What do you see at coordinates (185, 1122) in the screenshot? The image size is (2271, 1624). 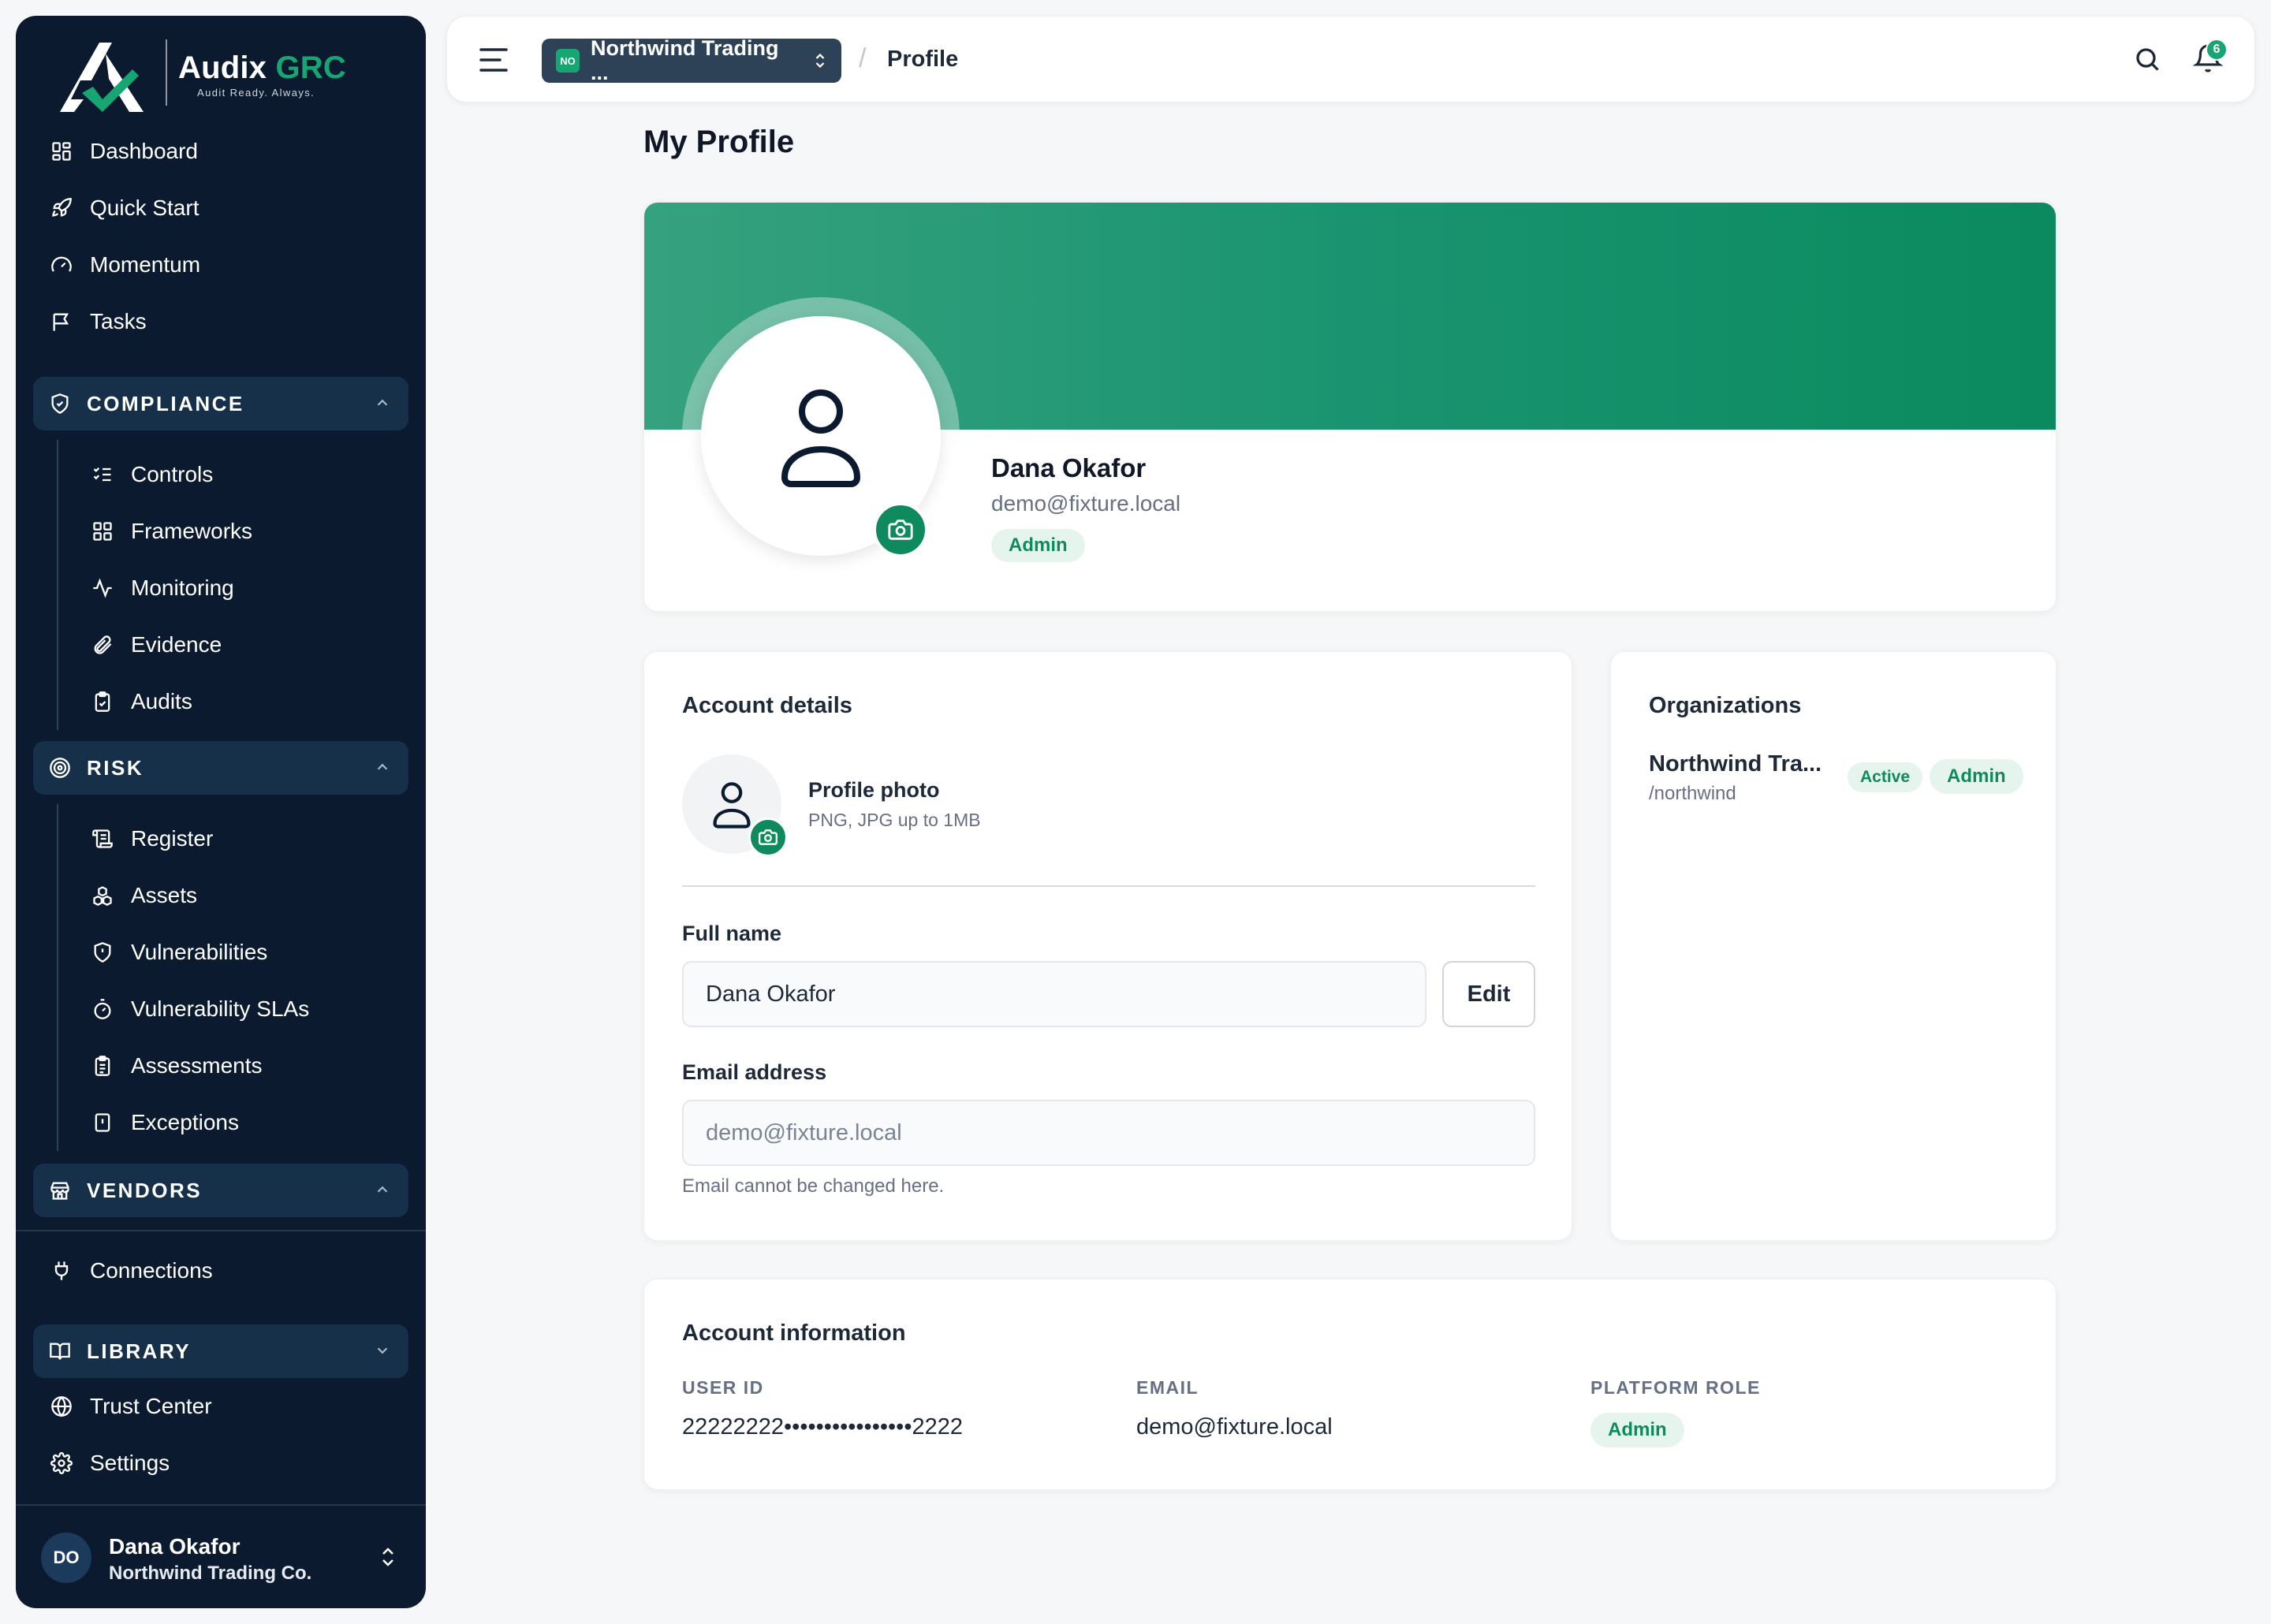 I see `nav-label: Exceptions` at bounding box center [185, 1122].